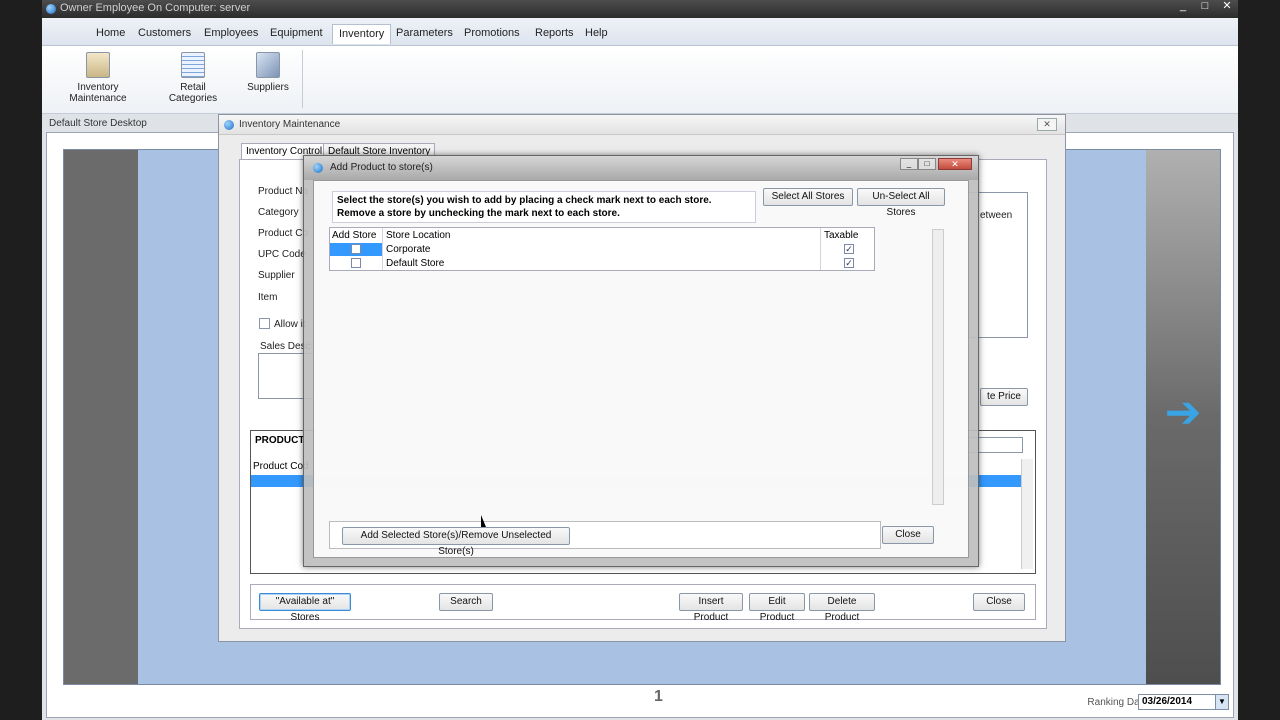  I want to click on unselect-all-stores-button: Un-Select All Stores, so click(901, 203).